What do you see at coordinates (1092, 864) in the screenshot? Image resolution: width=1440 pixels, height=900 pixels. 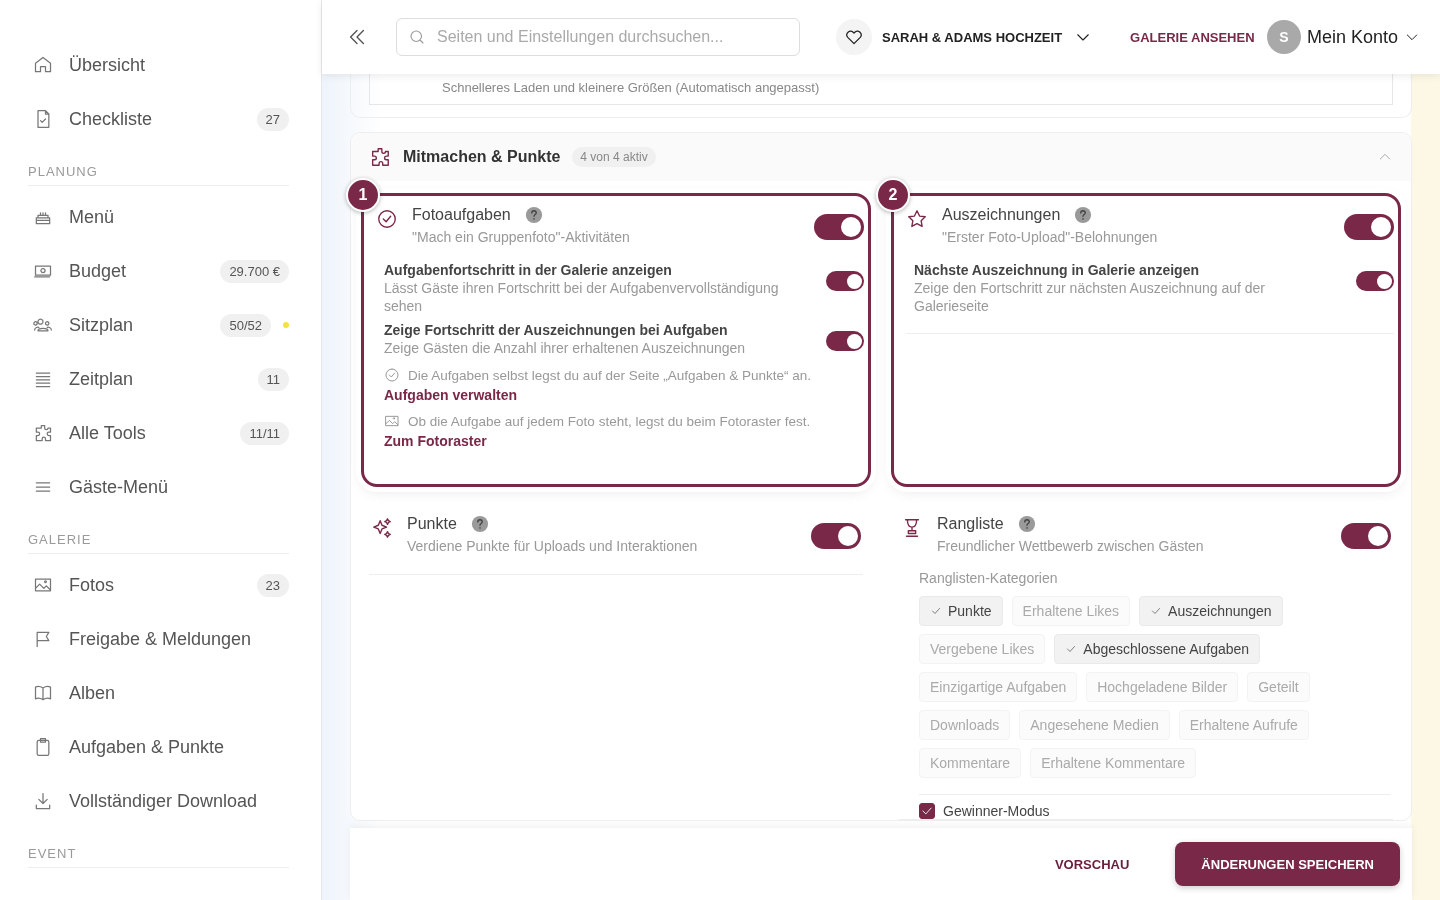 I see `preview-button: VORSCHAU` at bounding box center [1092, 864].